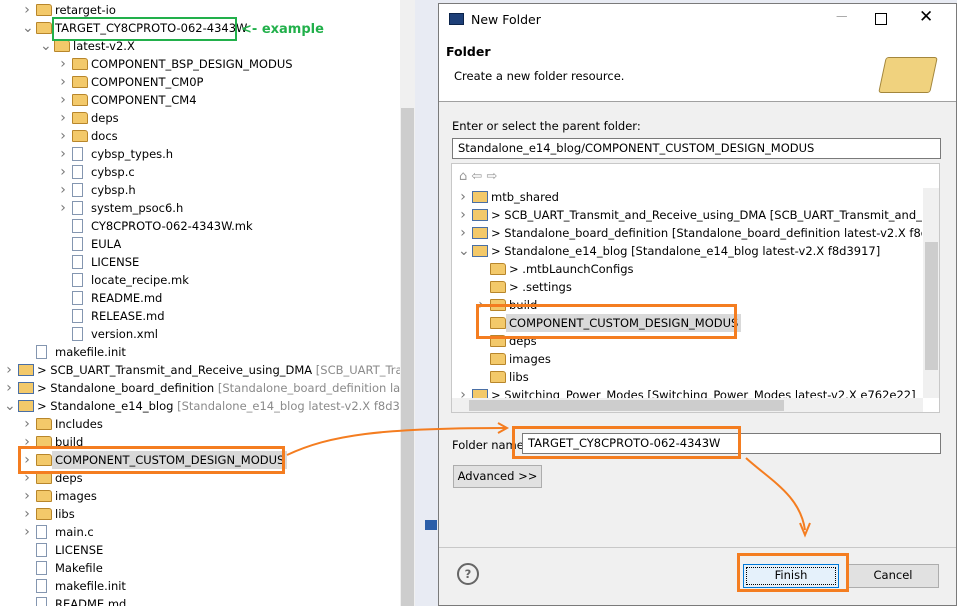 The height and width of the screenshot is (606, 957). Describe the element at coordinates (775, 494) in the screenshot. I see `arrow-to-finish` at that location.